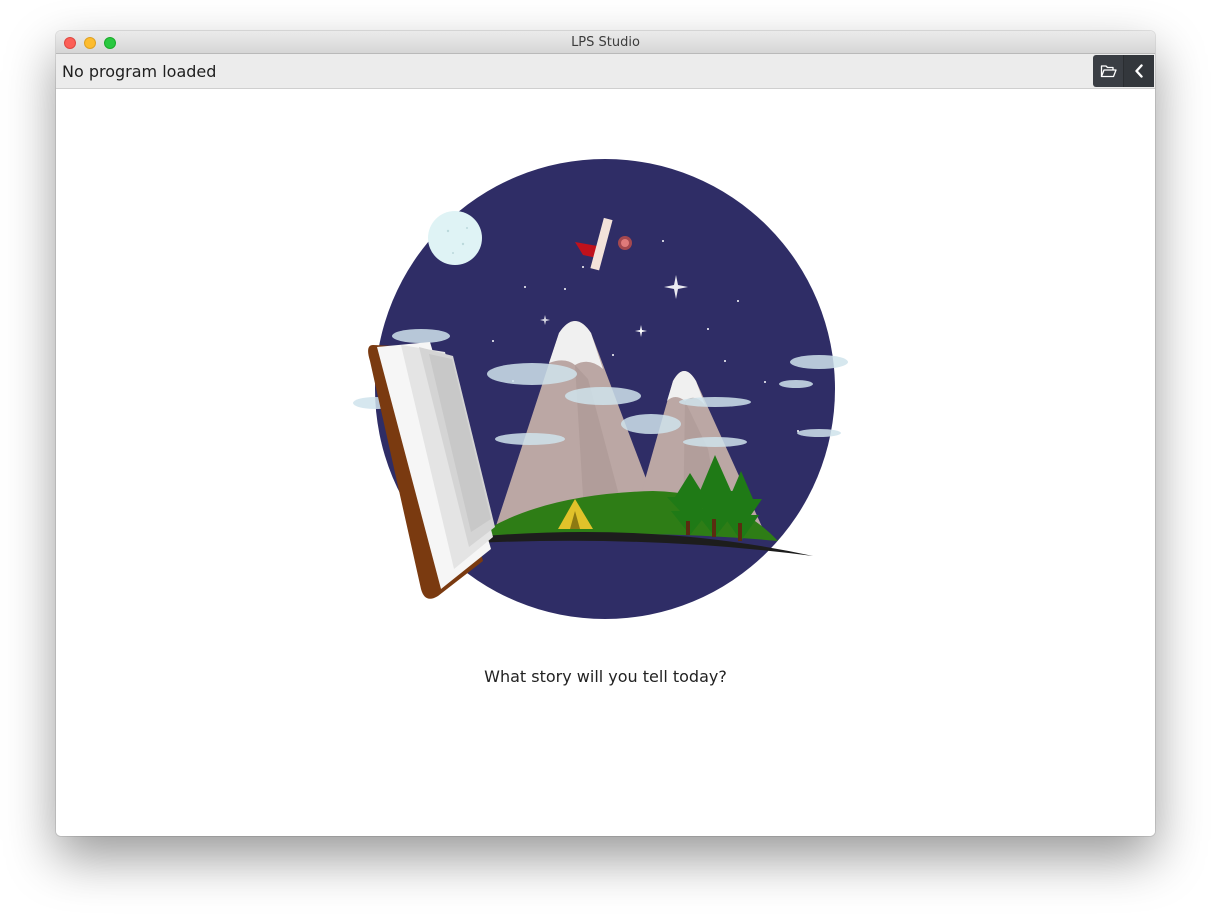  I want to click on window-title: LPS Studio, so click(605, 42).